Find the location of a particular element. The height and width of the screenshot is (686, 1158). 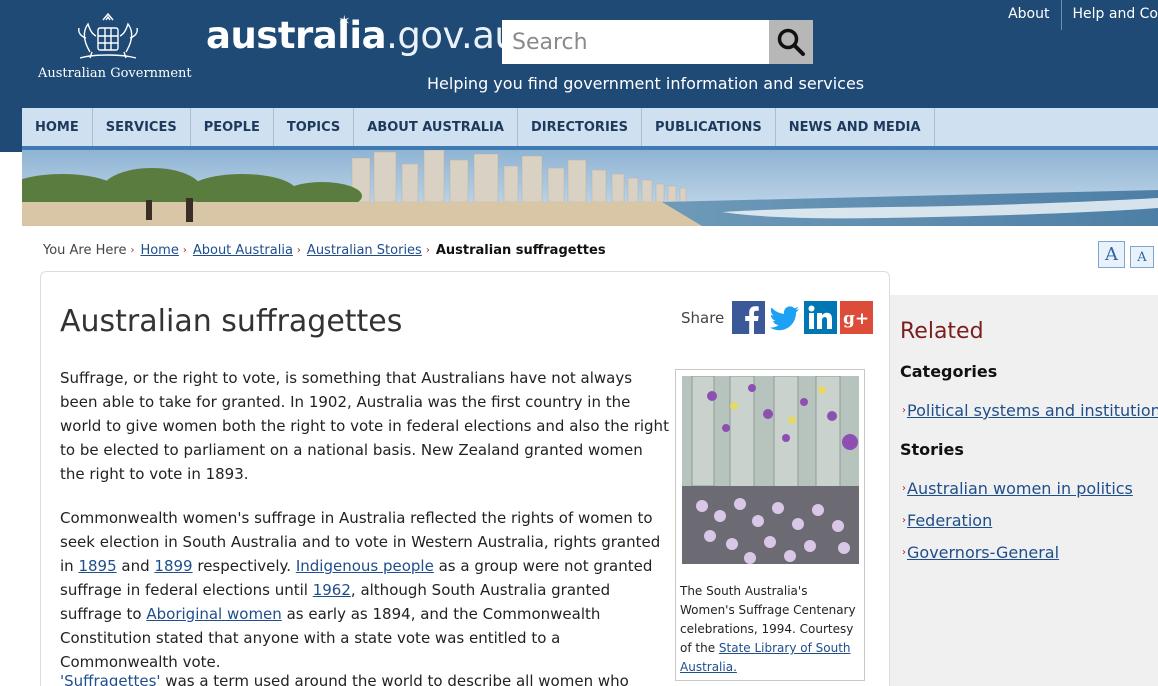

related-link-federation: ›Federation is located at coordinates (947, 520).